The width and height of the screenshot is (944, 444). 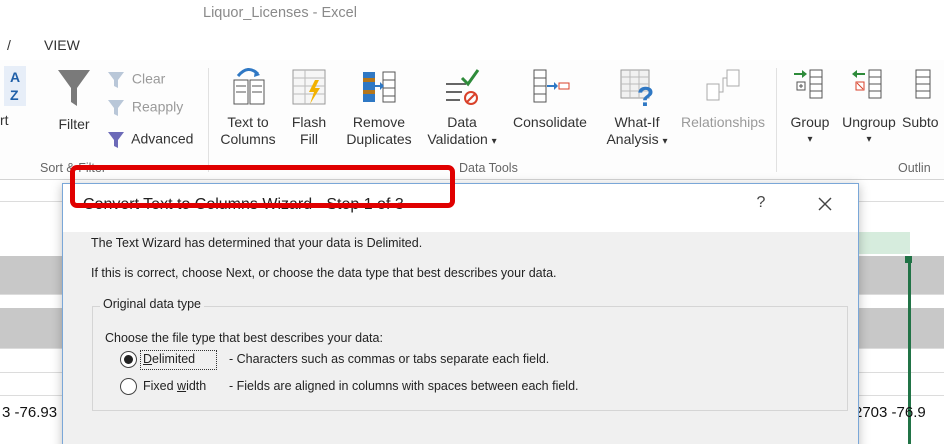 I want to click on subtotal-button: Subto, so click(x=923, y=97).